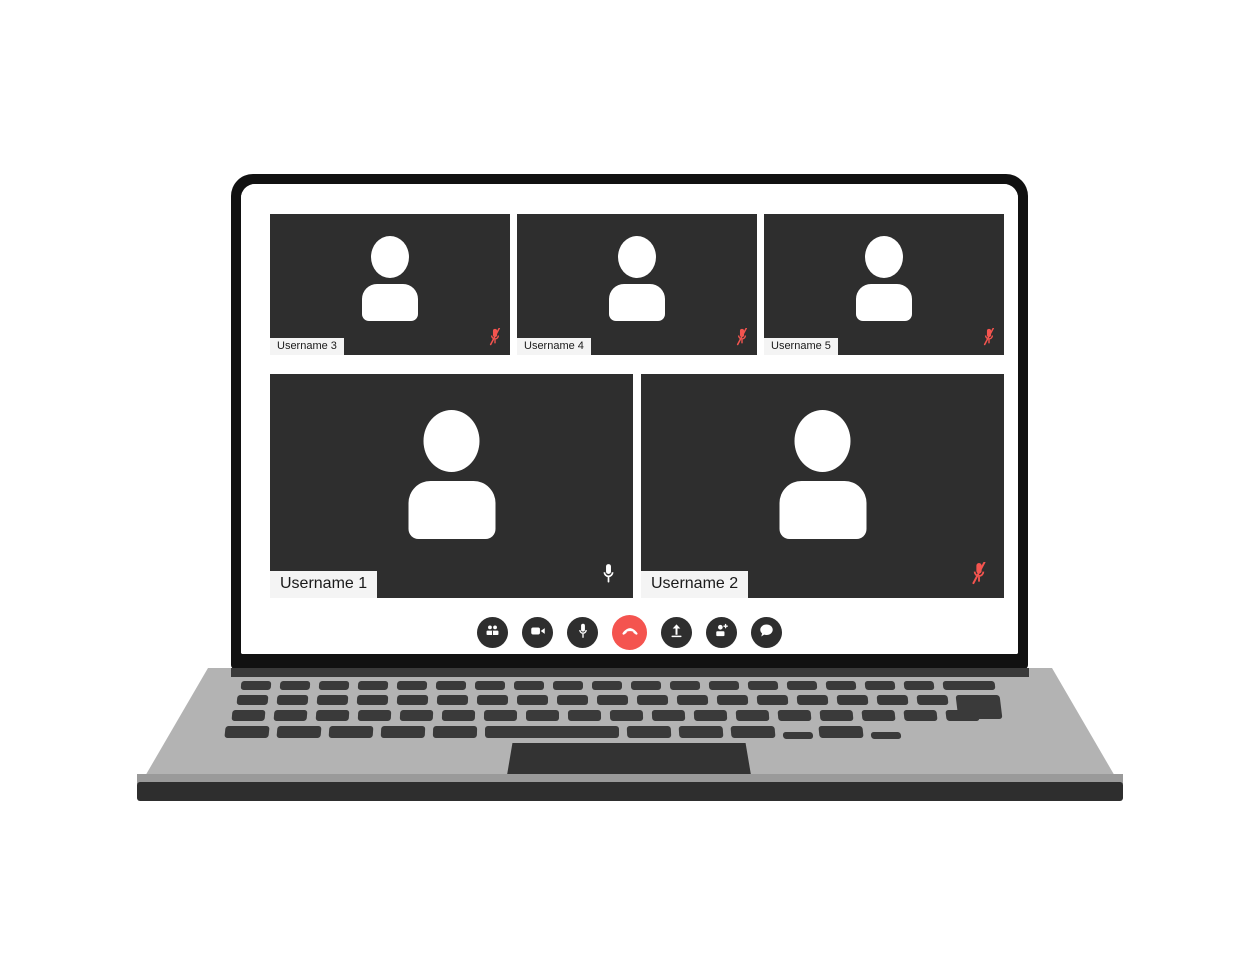 This screenshot has width=1260, height=980. What do you see at coordinates (721, 632) in the screenshot?
I see `add-person-button` at bounding box center [721, 632].